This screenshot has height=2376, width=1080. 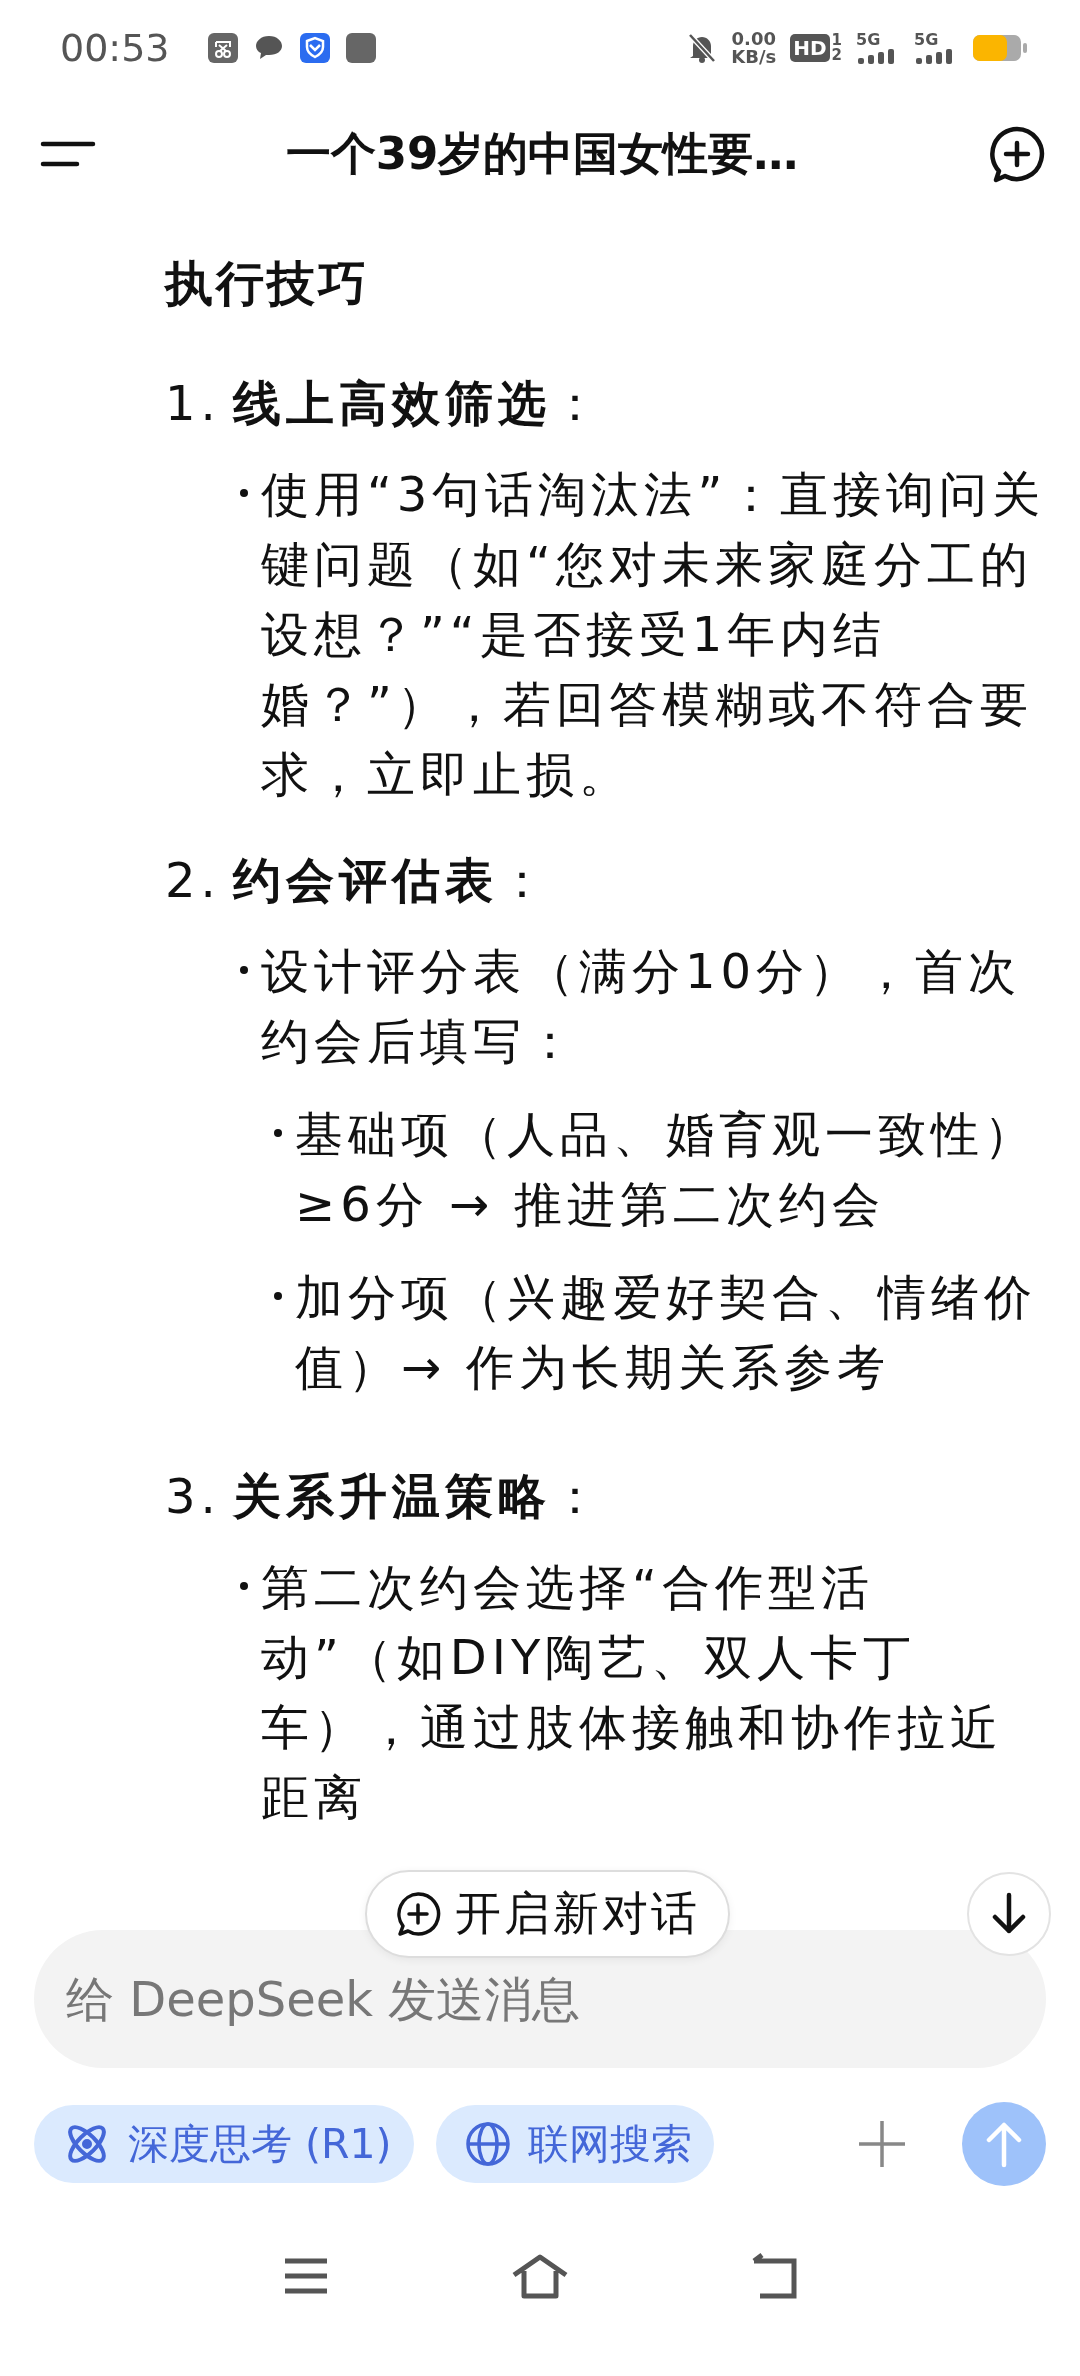 I want to click on network-speed: 0.00, so click(x=753, y=39).